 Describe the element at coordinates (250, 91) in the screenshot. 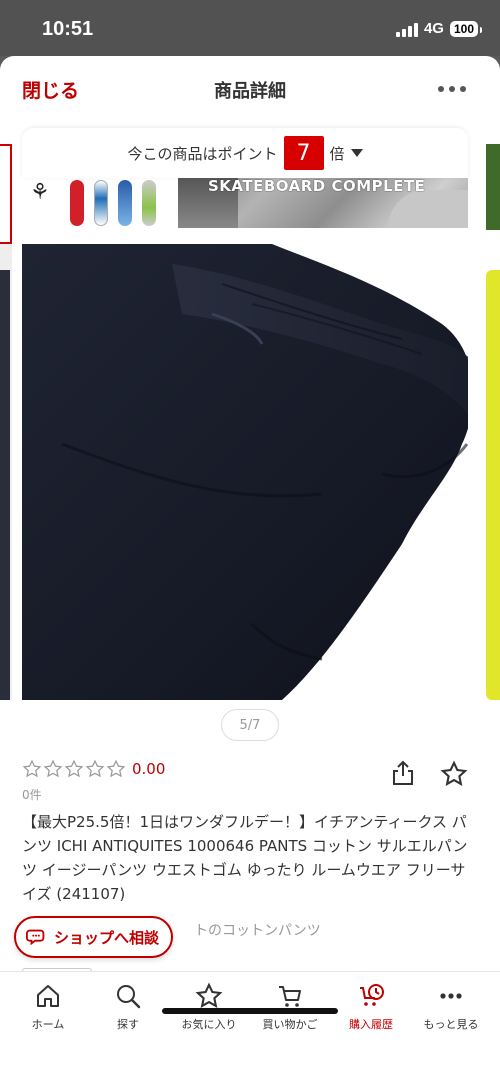

I see `page-title: 商品詳細` at that location.